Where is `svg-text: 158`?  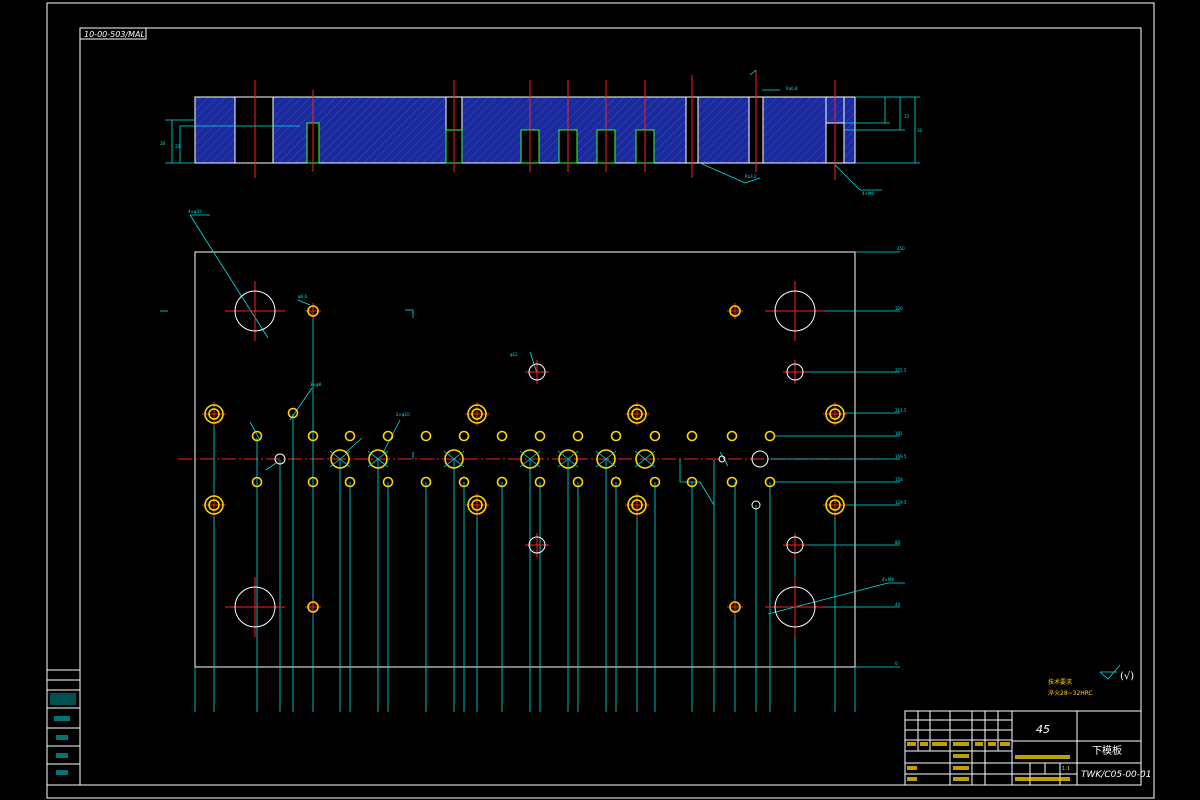
svg-text: 158 is located at coordinates (899, 479).